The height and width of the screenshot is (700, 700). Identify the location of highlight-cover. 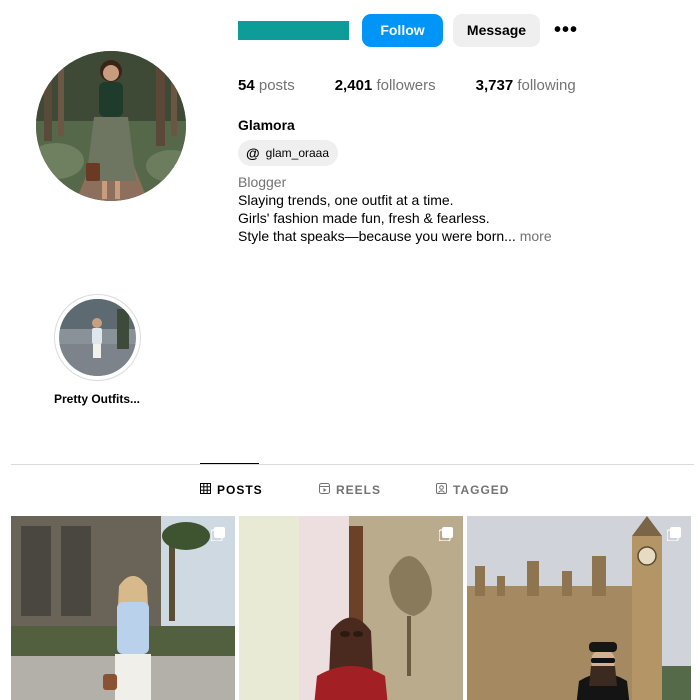
(97, 337).